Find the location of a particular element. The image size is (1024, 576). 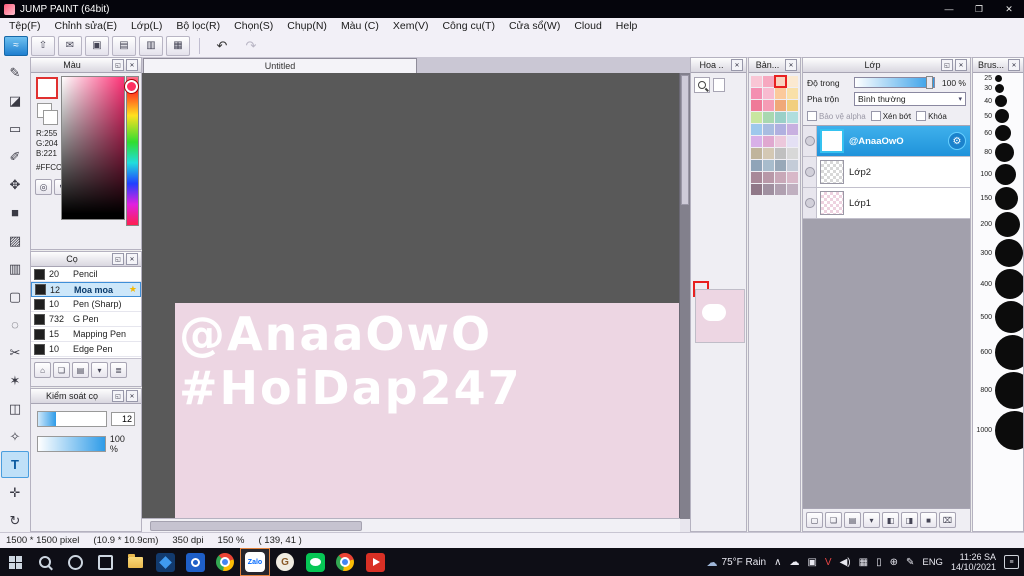

notification-center-button: ≡ is located at coordinates (1011, 562).